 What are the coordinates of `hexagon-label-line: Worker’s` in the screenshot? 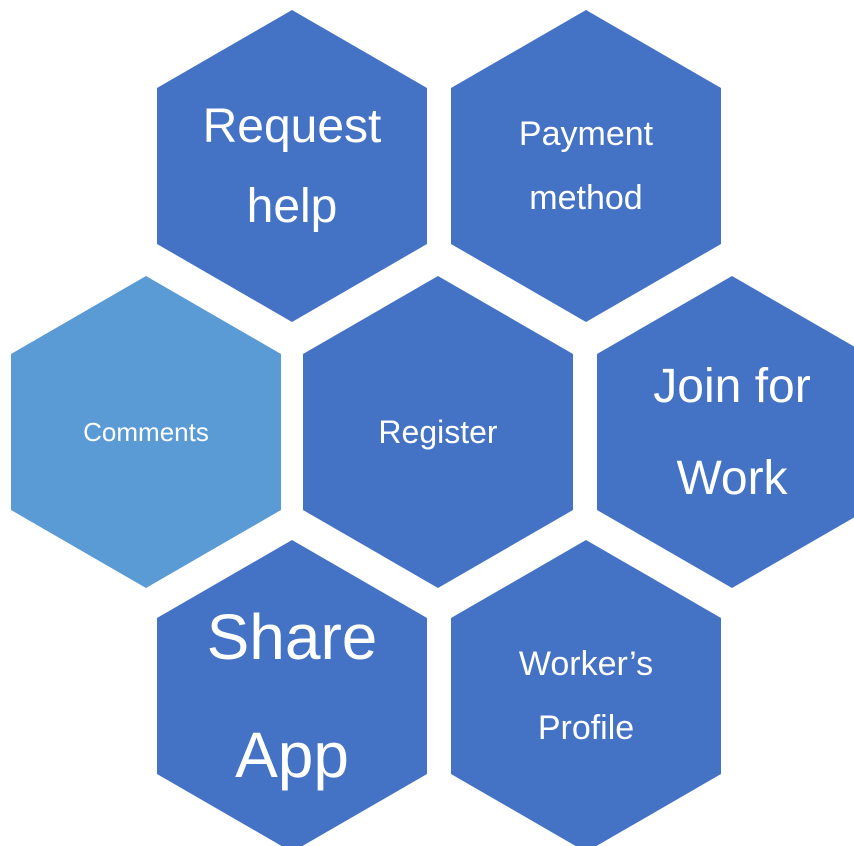 It's located at (586, 664).